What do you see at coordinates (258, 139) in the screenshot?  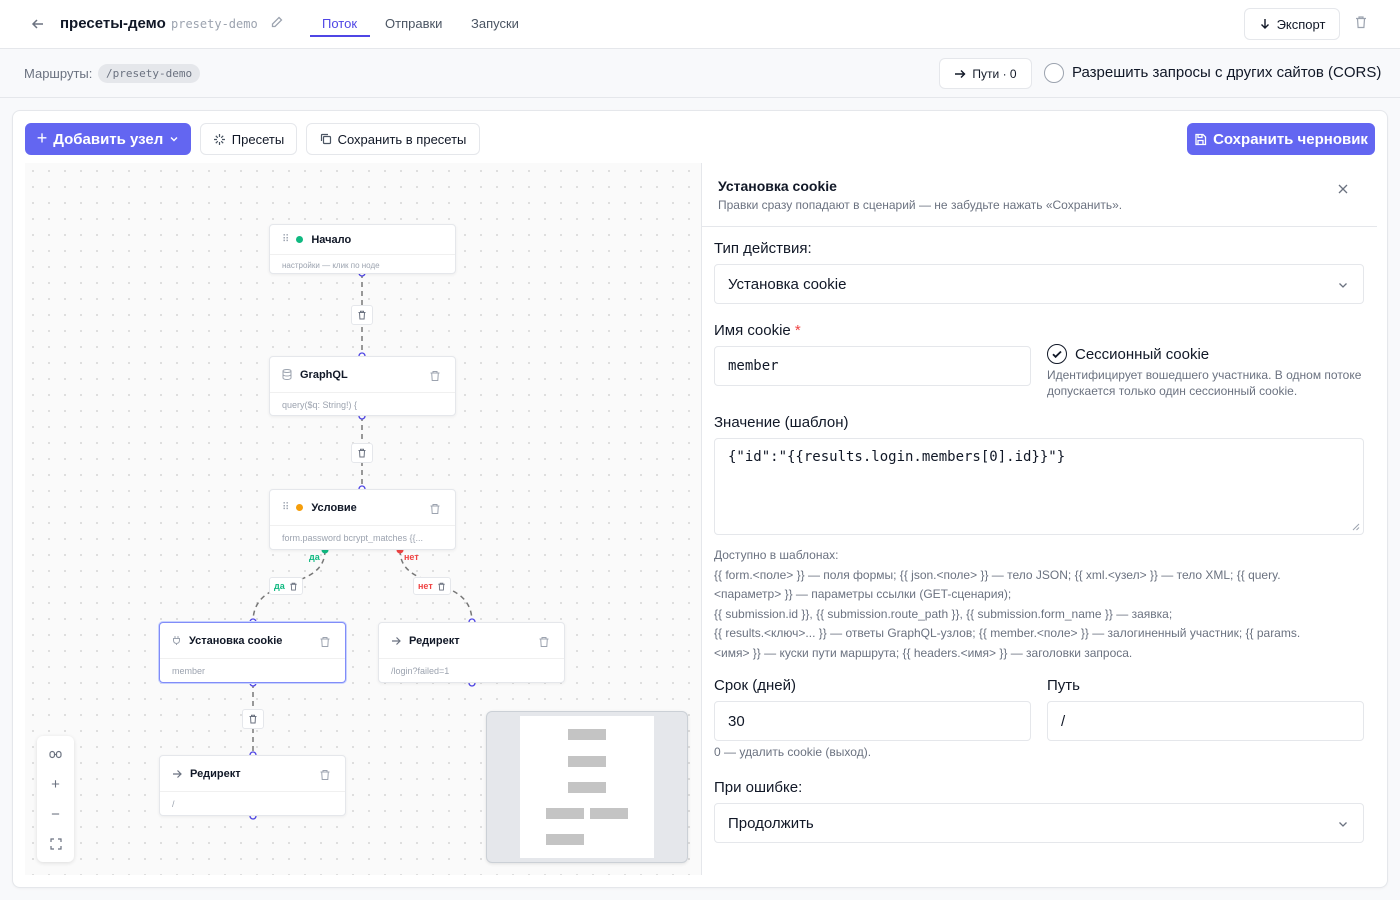 I see `presets-label: Пресеты` at bounding box center [258, 139].